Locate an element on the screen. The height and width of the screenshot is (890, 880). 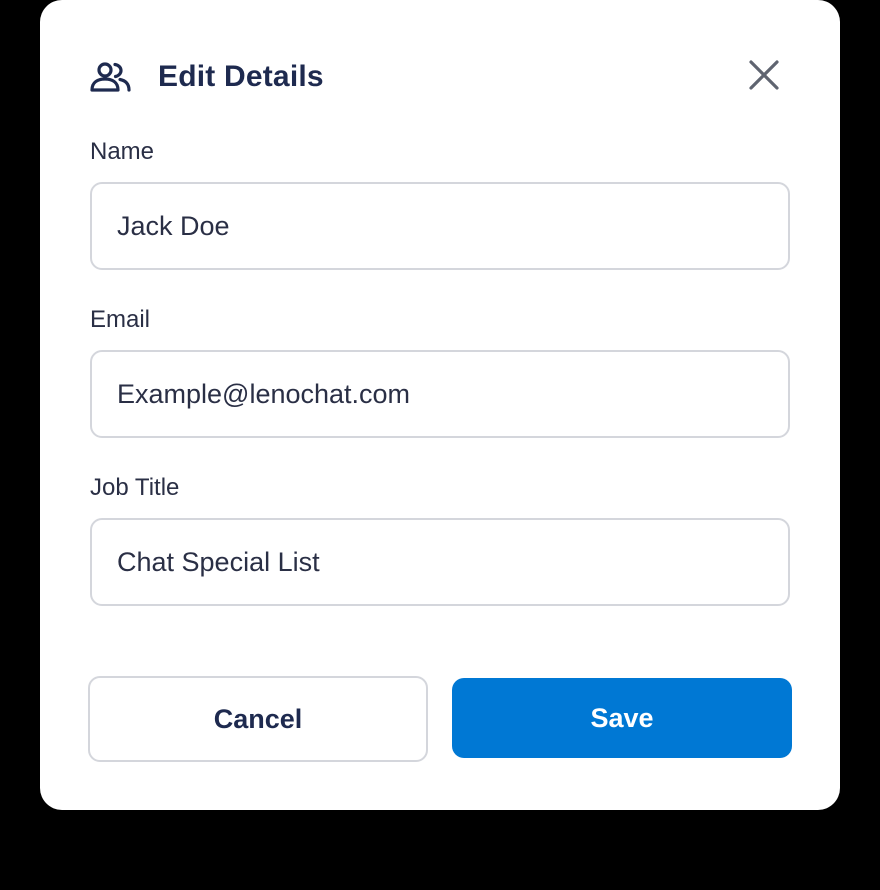
cancel-button: Cancel is located at coordinates (258, 719).